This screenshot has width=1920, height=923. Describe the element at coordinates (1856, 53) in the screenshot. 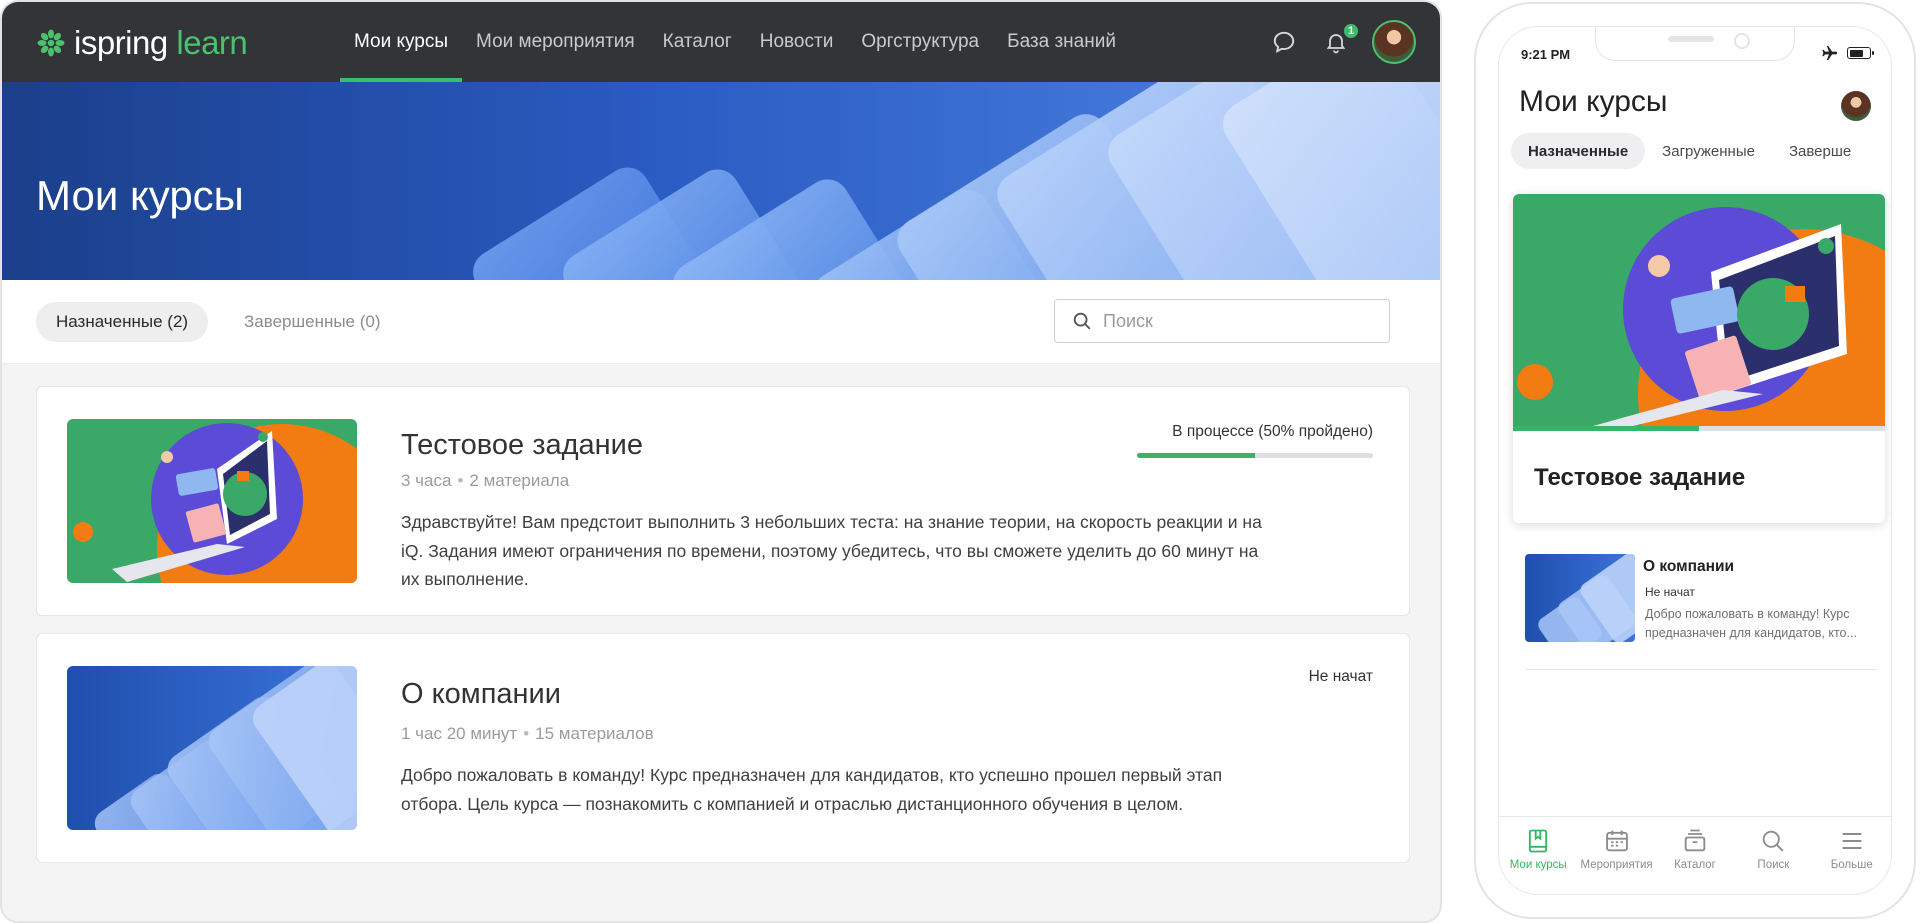

I see `battery-level` at that location.